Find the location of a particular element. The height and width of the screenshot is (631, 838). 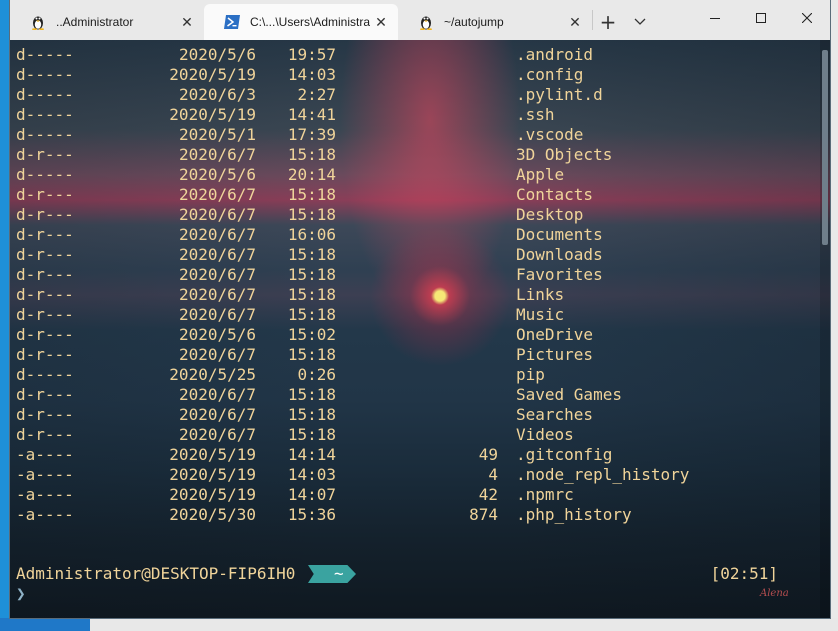

chevron-down-icon is located at coordinates (640, 22).